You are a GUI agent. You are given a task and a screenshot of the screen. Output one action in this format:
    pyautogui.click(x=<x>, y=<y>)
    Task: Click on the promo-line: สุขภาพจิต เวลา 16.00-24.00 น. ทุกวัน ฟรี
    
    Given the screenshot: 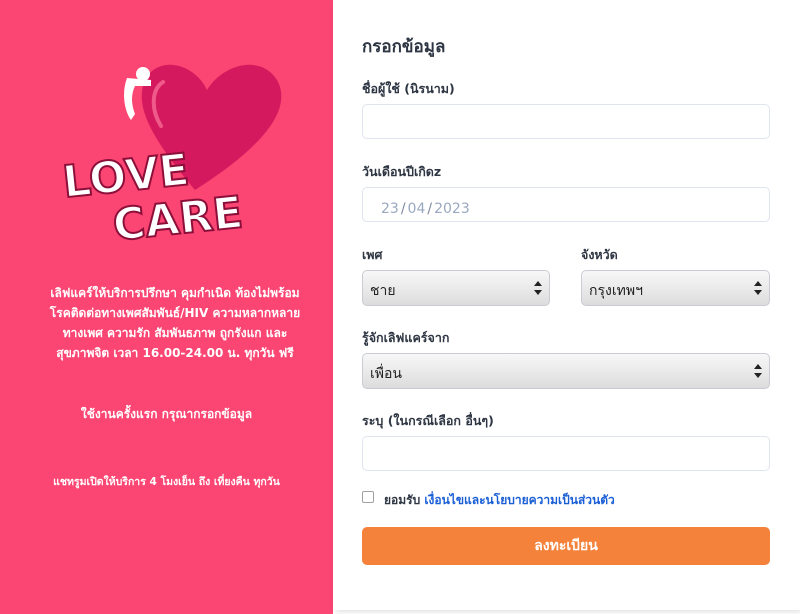 What is the action you would take?
    pyautogui.click(x=175, y=353)
    